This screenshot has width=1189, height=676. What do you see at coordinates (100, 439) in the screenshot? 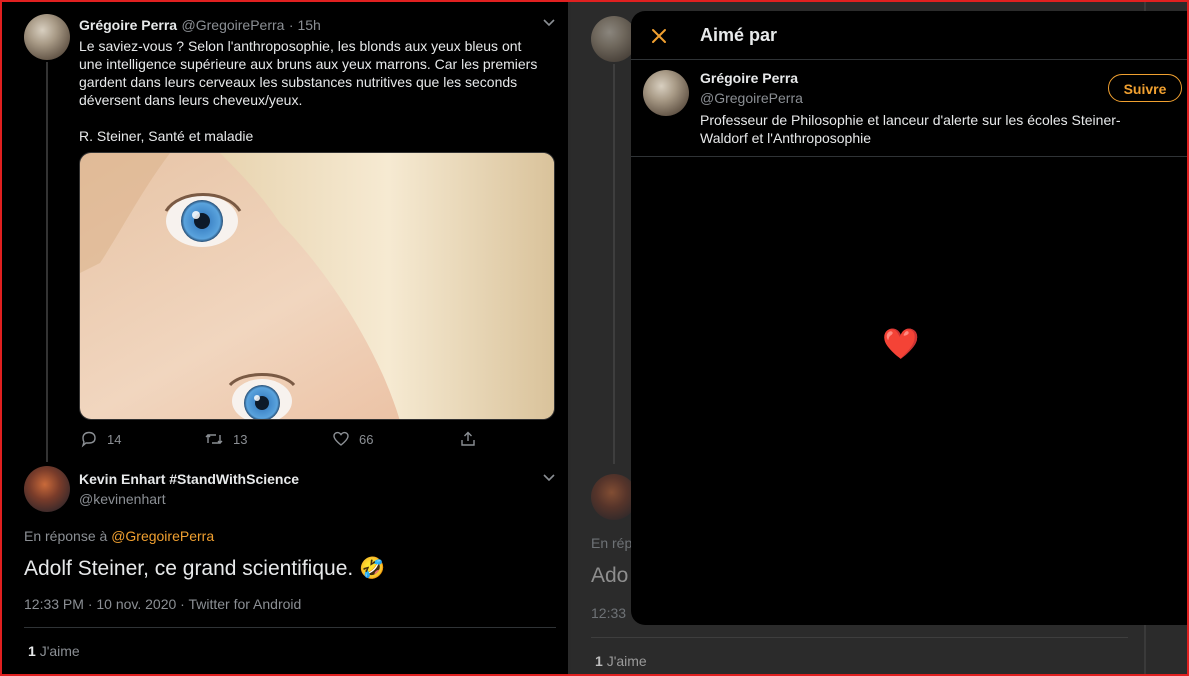
I see `reply-action: 14` at bounding box center [100, 439].